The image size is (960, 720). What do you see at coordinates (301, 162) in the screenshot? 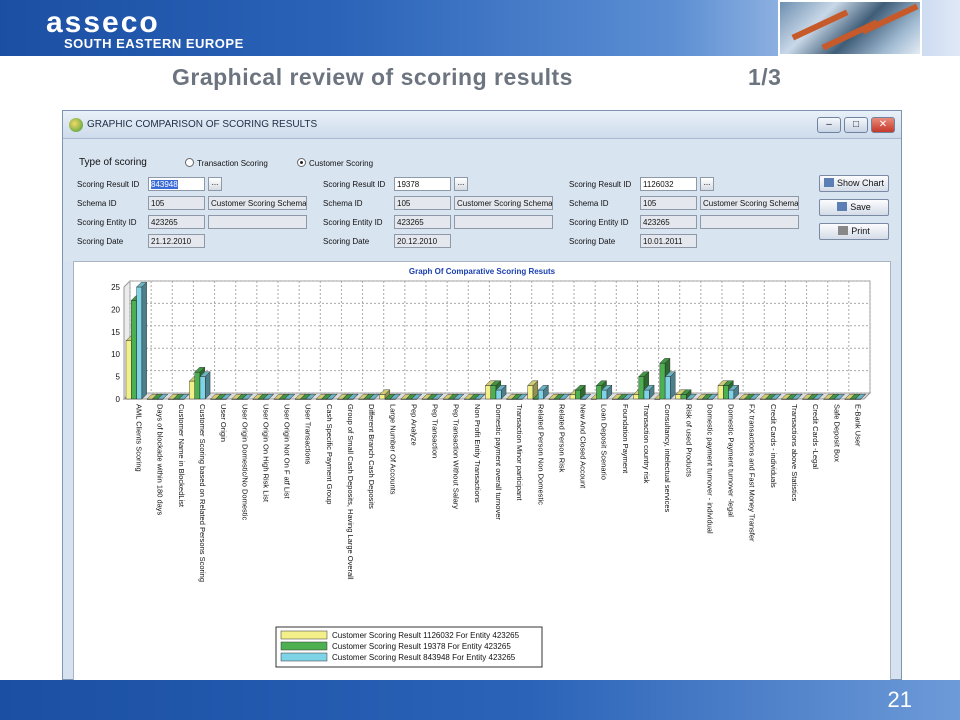
I see `radio-indicator-selected` at bounding box center [301, 162].